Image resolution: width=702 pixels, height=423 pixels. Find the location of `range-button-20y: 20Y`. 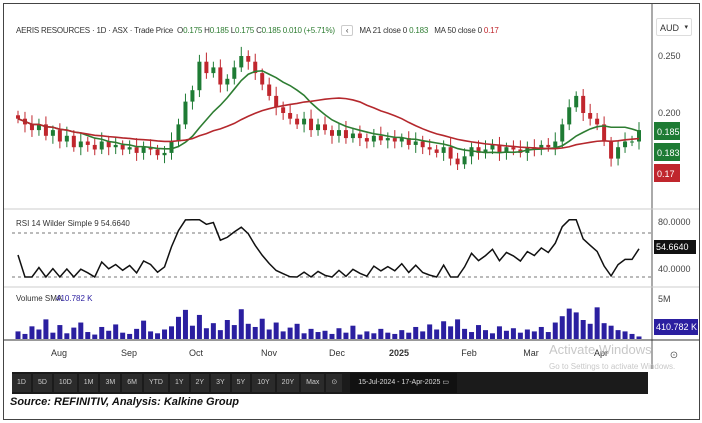

range-button-20y: 20Y is located at coordinates (288, 383).